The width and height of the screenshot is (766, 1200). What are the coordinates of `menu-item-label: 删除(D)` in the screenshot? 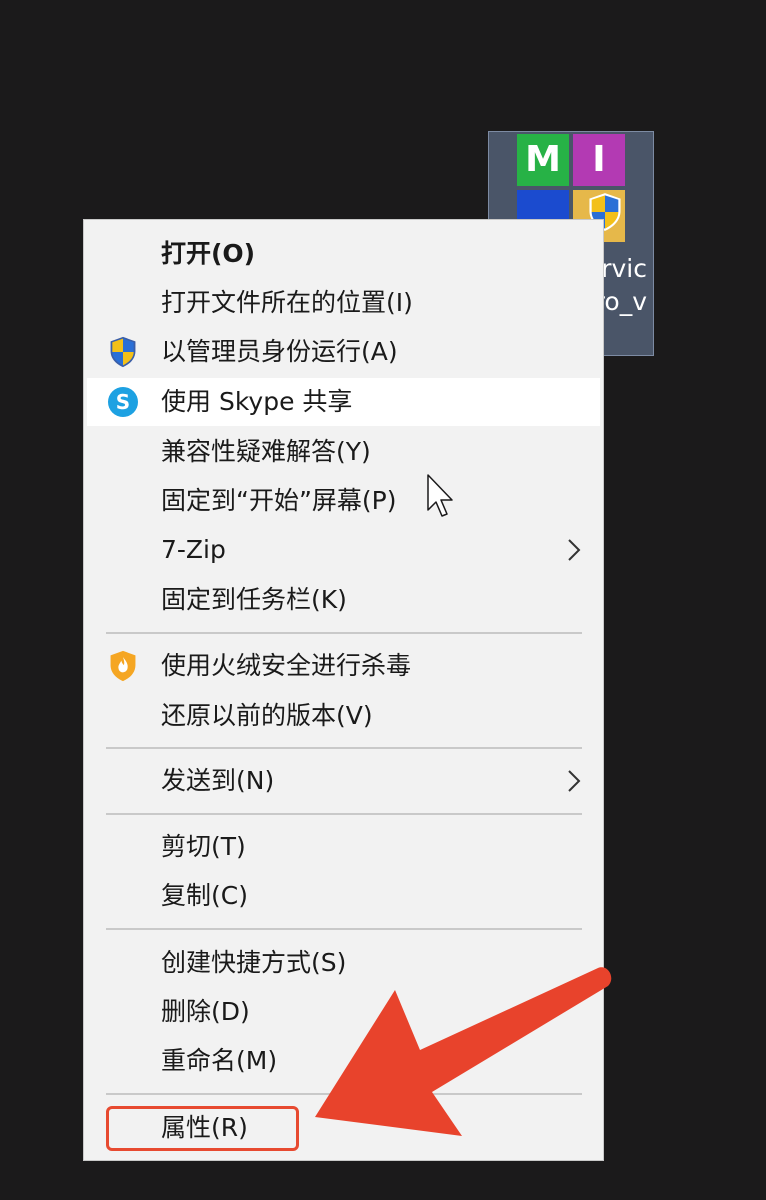 It's located at (205, 1011).